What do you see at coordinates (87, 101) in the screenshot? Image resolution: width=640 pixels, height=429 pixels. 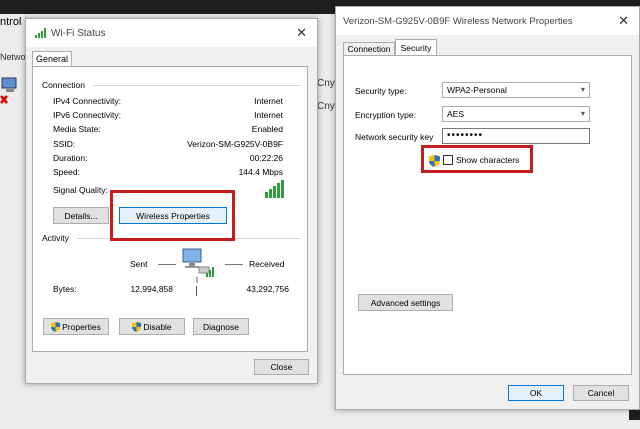 I see `ipv4-label: IPv4 Connectivity:` at bounding box center [87, 101].